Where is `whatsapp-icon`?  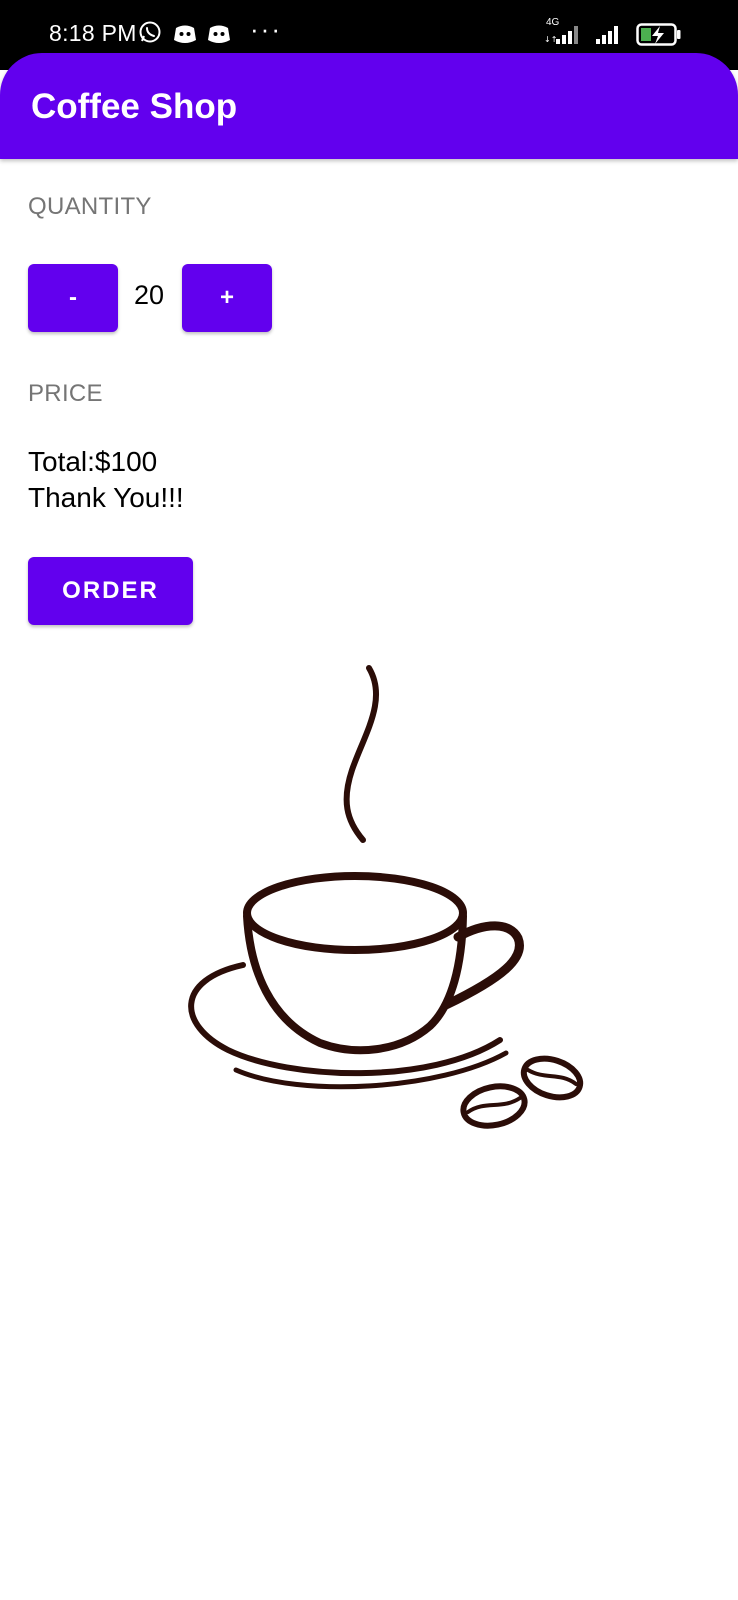
whatsapp-icon is located at coordinates (150, 32).